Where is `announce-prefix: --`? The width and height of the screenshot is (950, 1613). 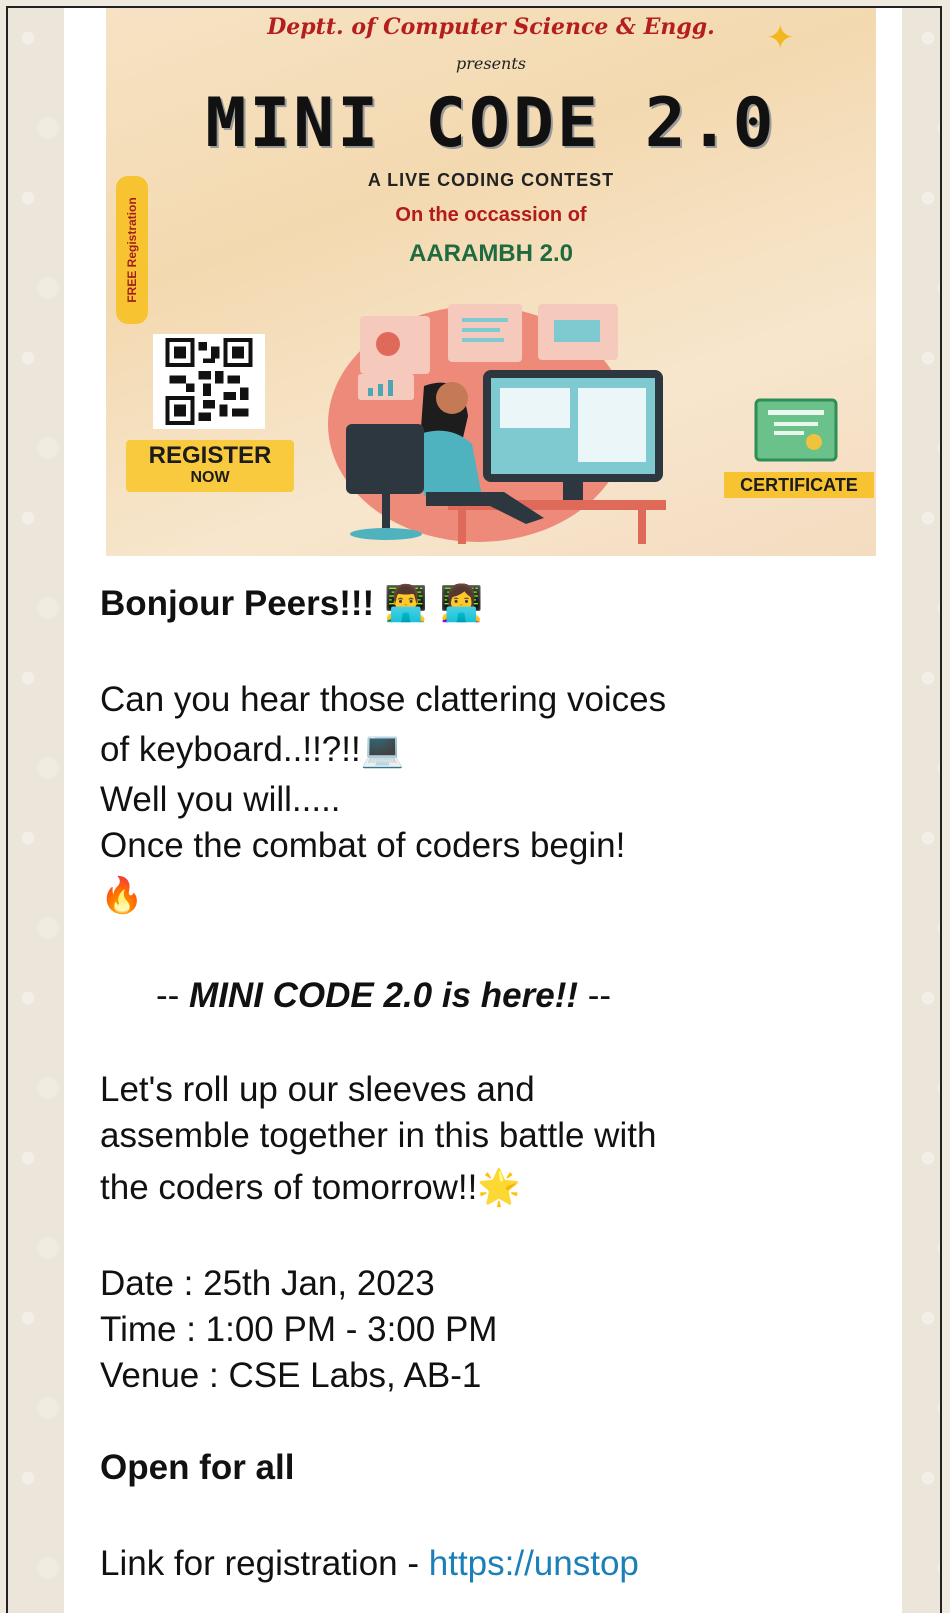 announce-prefix: -- is located at coordinates (173, 995).